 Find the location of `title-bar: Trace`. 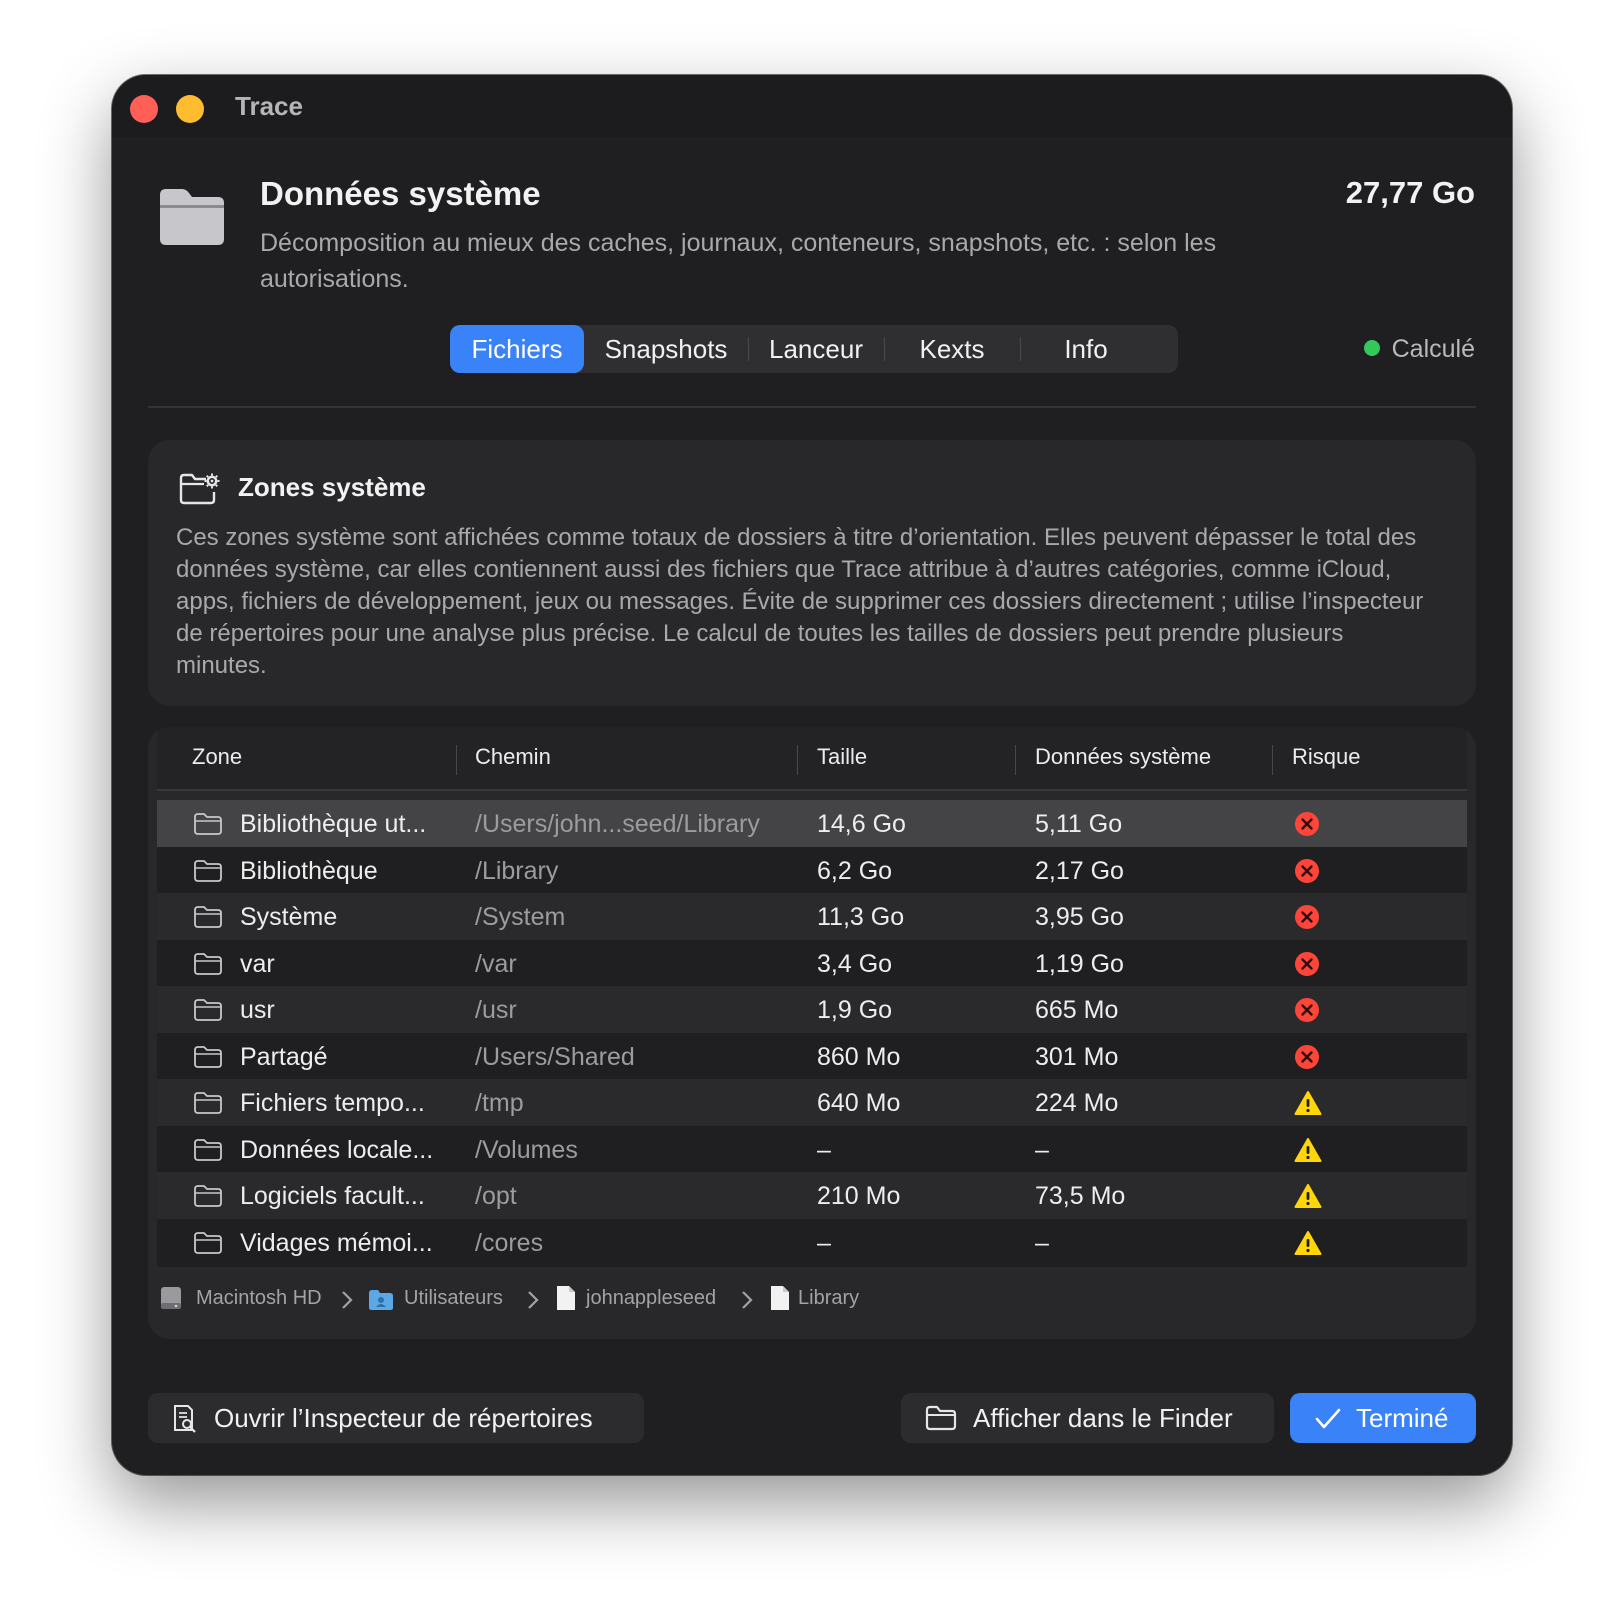

title-bar: Trace is located at coordinates (812, 106).